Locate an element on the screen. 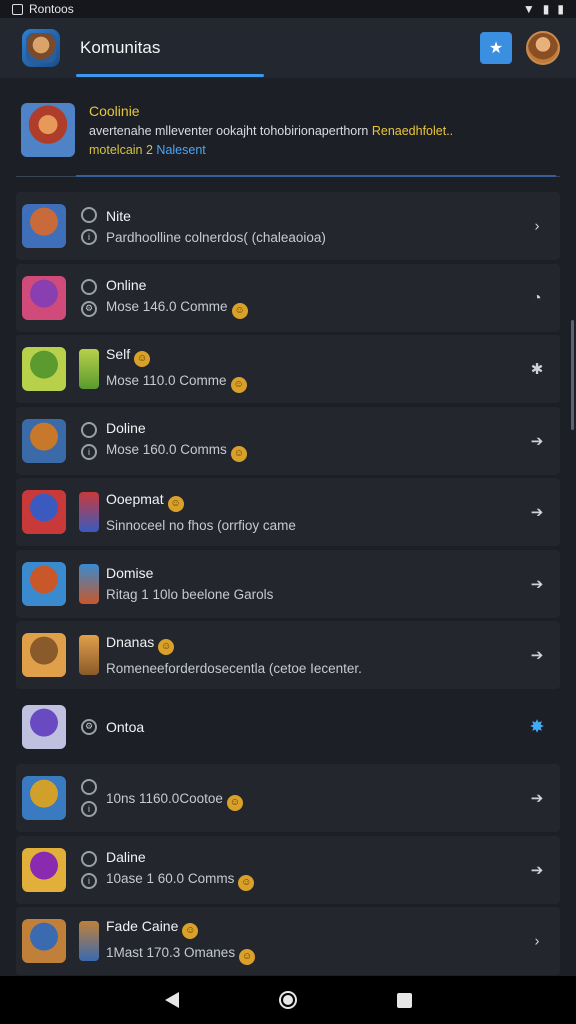  page-title: Komunitas is located at coordinates (120, 47).